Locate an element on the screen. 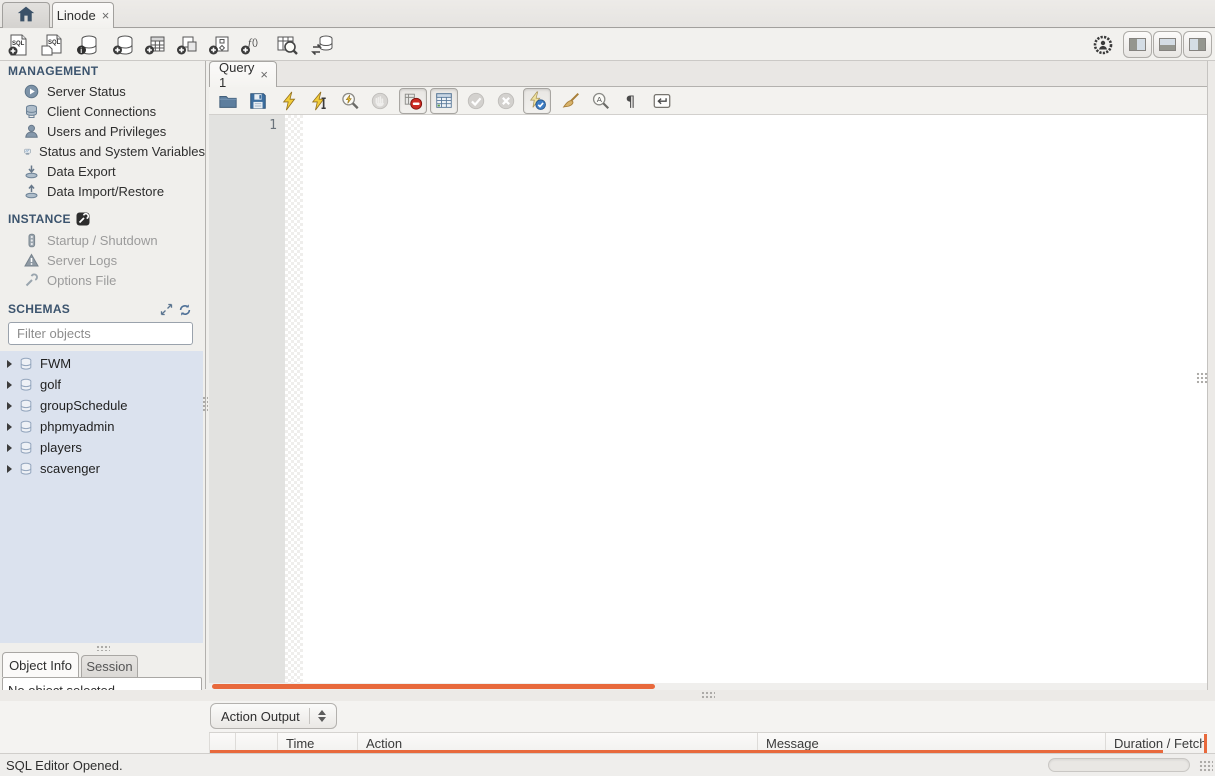 Image resolution: width=1215 pixels, height=776 pixels. create-view-button is located at coordinates (187, 45).